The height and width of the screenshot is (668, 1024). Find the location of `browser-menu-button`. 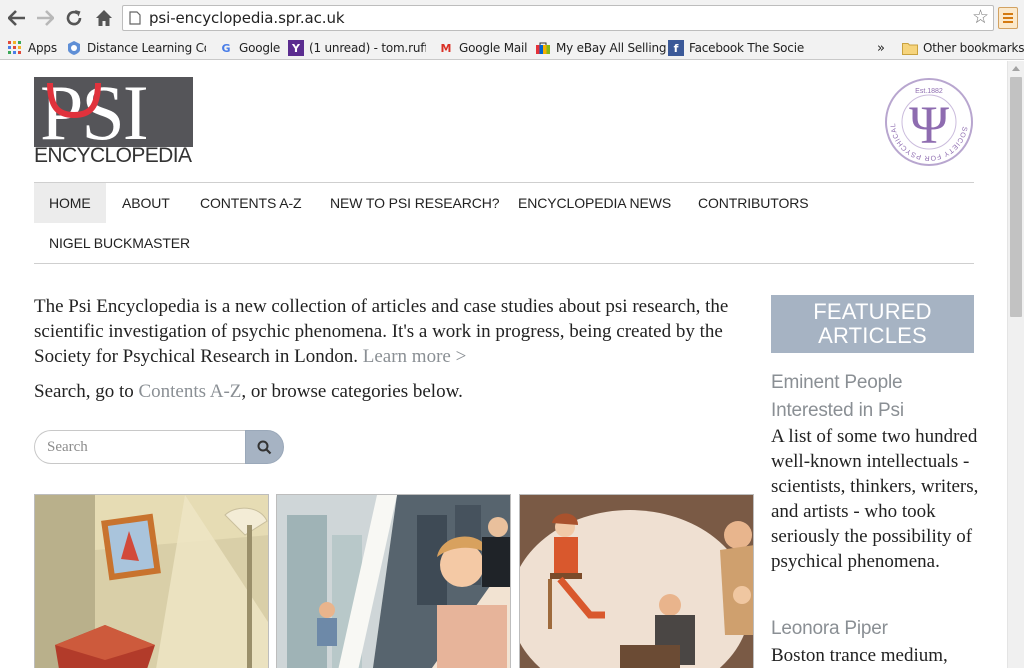

browser-menu-button is located at coordinates (1008, 18).